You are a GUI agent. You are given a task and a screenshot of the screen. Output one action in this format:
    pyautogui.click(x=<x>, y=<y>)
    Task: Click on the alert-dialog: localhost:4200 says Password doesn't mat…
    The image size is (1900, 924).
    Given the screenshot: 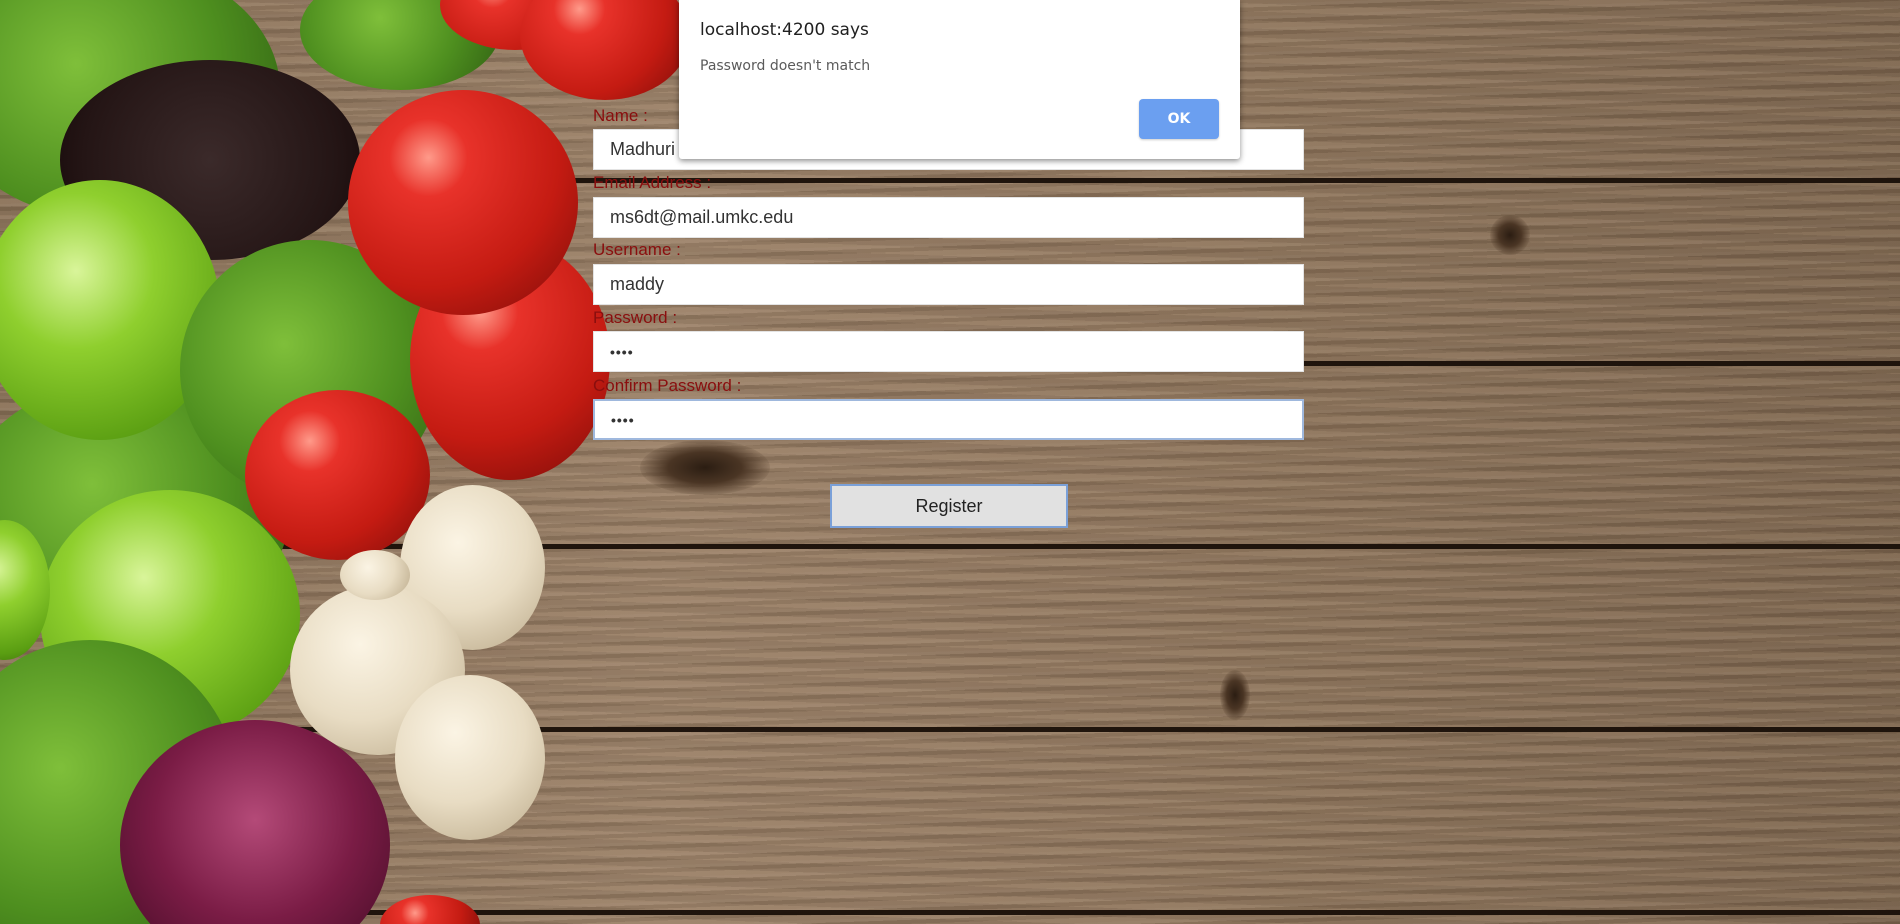 What is the action you would take?
    pyautogui.click(x=959, y=79)
    